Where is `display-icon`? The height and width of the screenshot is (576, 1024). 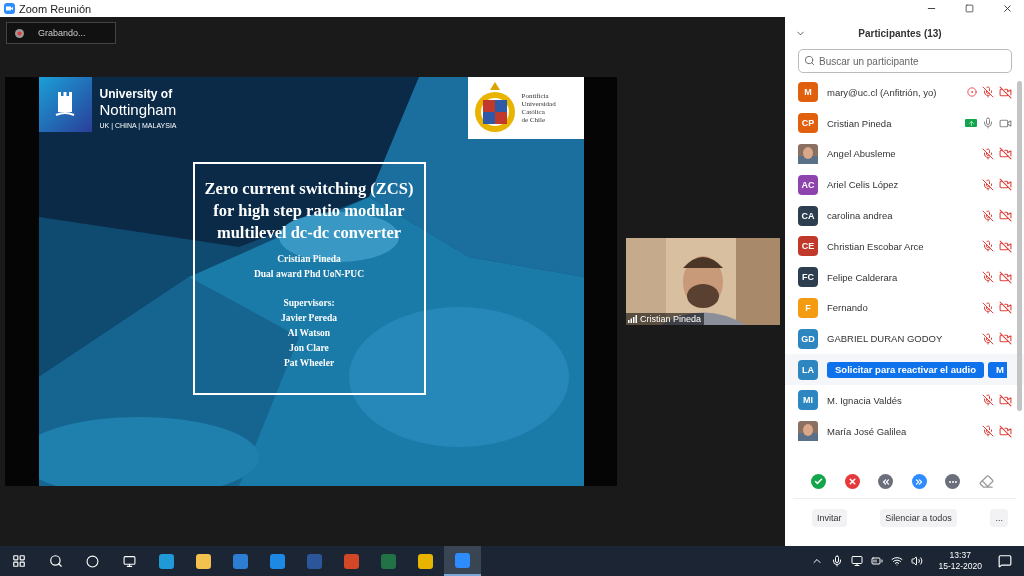
display-icon is located at coordinates (856, 561).